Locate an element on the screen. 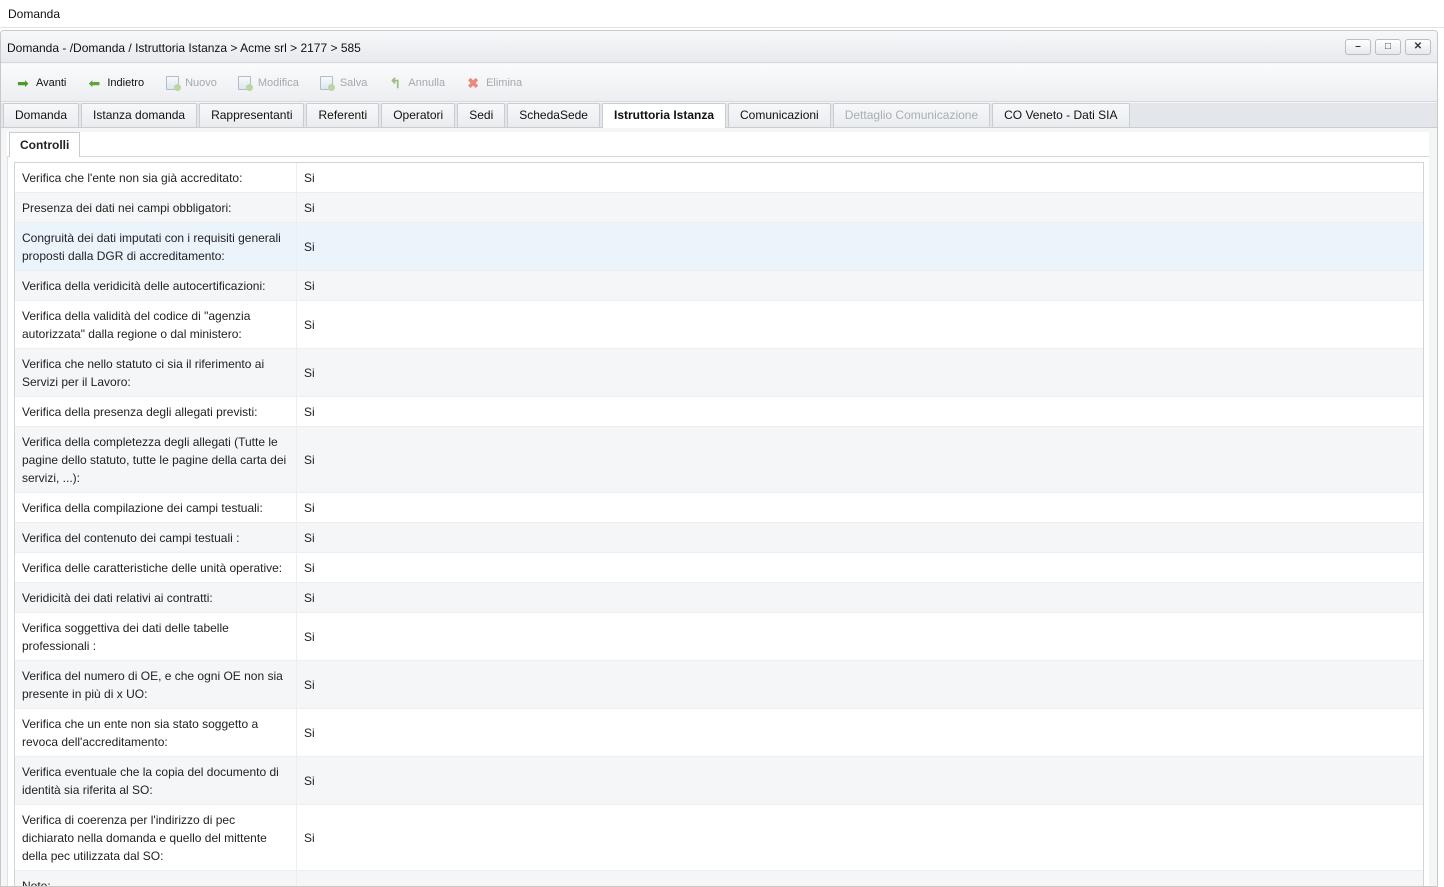 The width and height of the screenshot is (1444, 887). elimina-button: ✖ Elimina is located at coordinates (493, 83).